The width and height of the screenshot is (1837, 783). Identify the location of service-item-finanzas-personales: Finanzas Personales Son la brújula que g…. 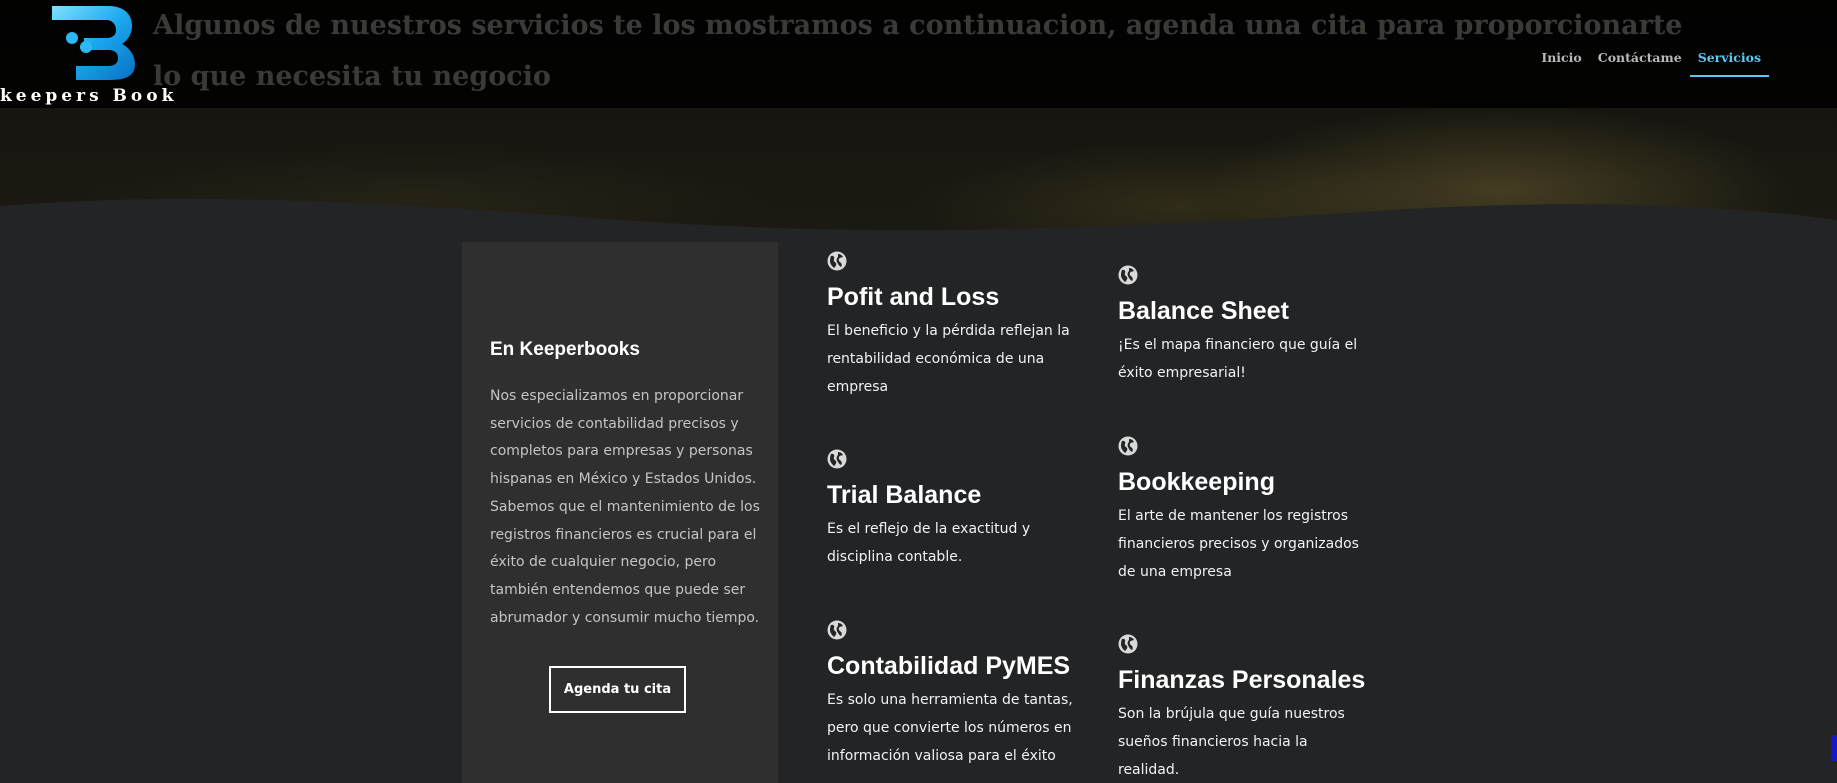
(1243, 708).